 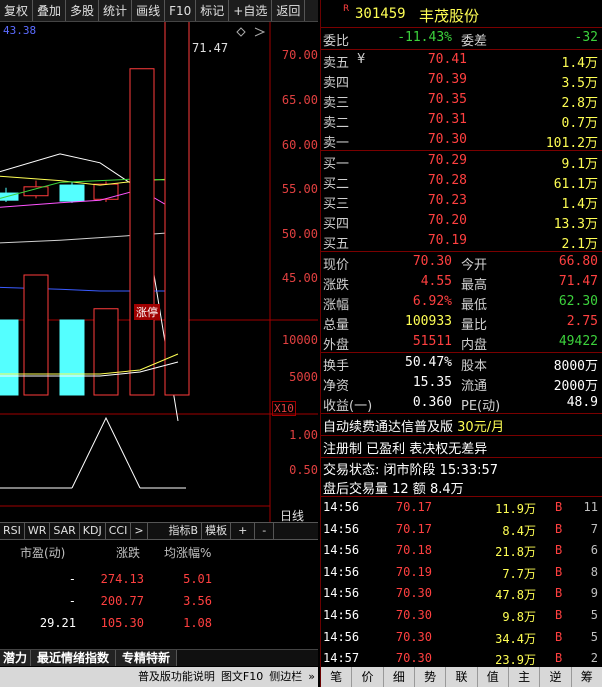 I want to click on tick-row: 14:56 70.17 11.9万 B 11, so click(x=461, y=508).